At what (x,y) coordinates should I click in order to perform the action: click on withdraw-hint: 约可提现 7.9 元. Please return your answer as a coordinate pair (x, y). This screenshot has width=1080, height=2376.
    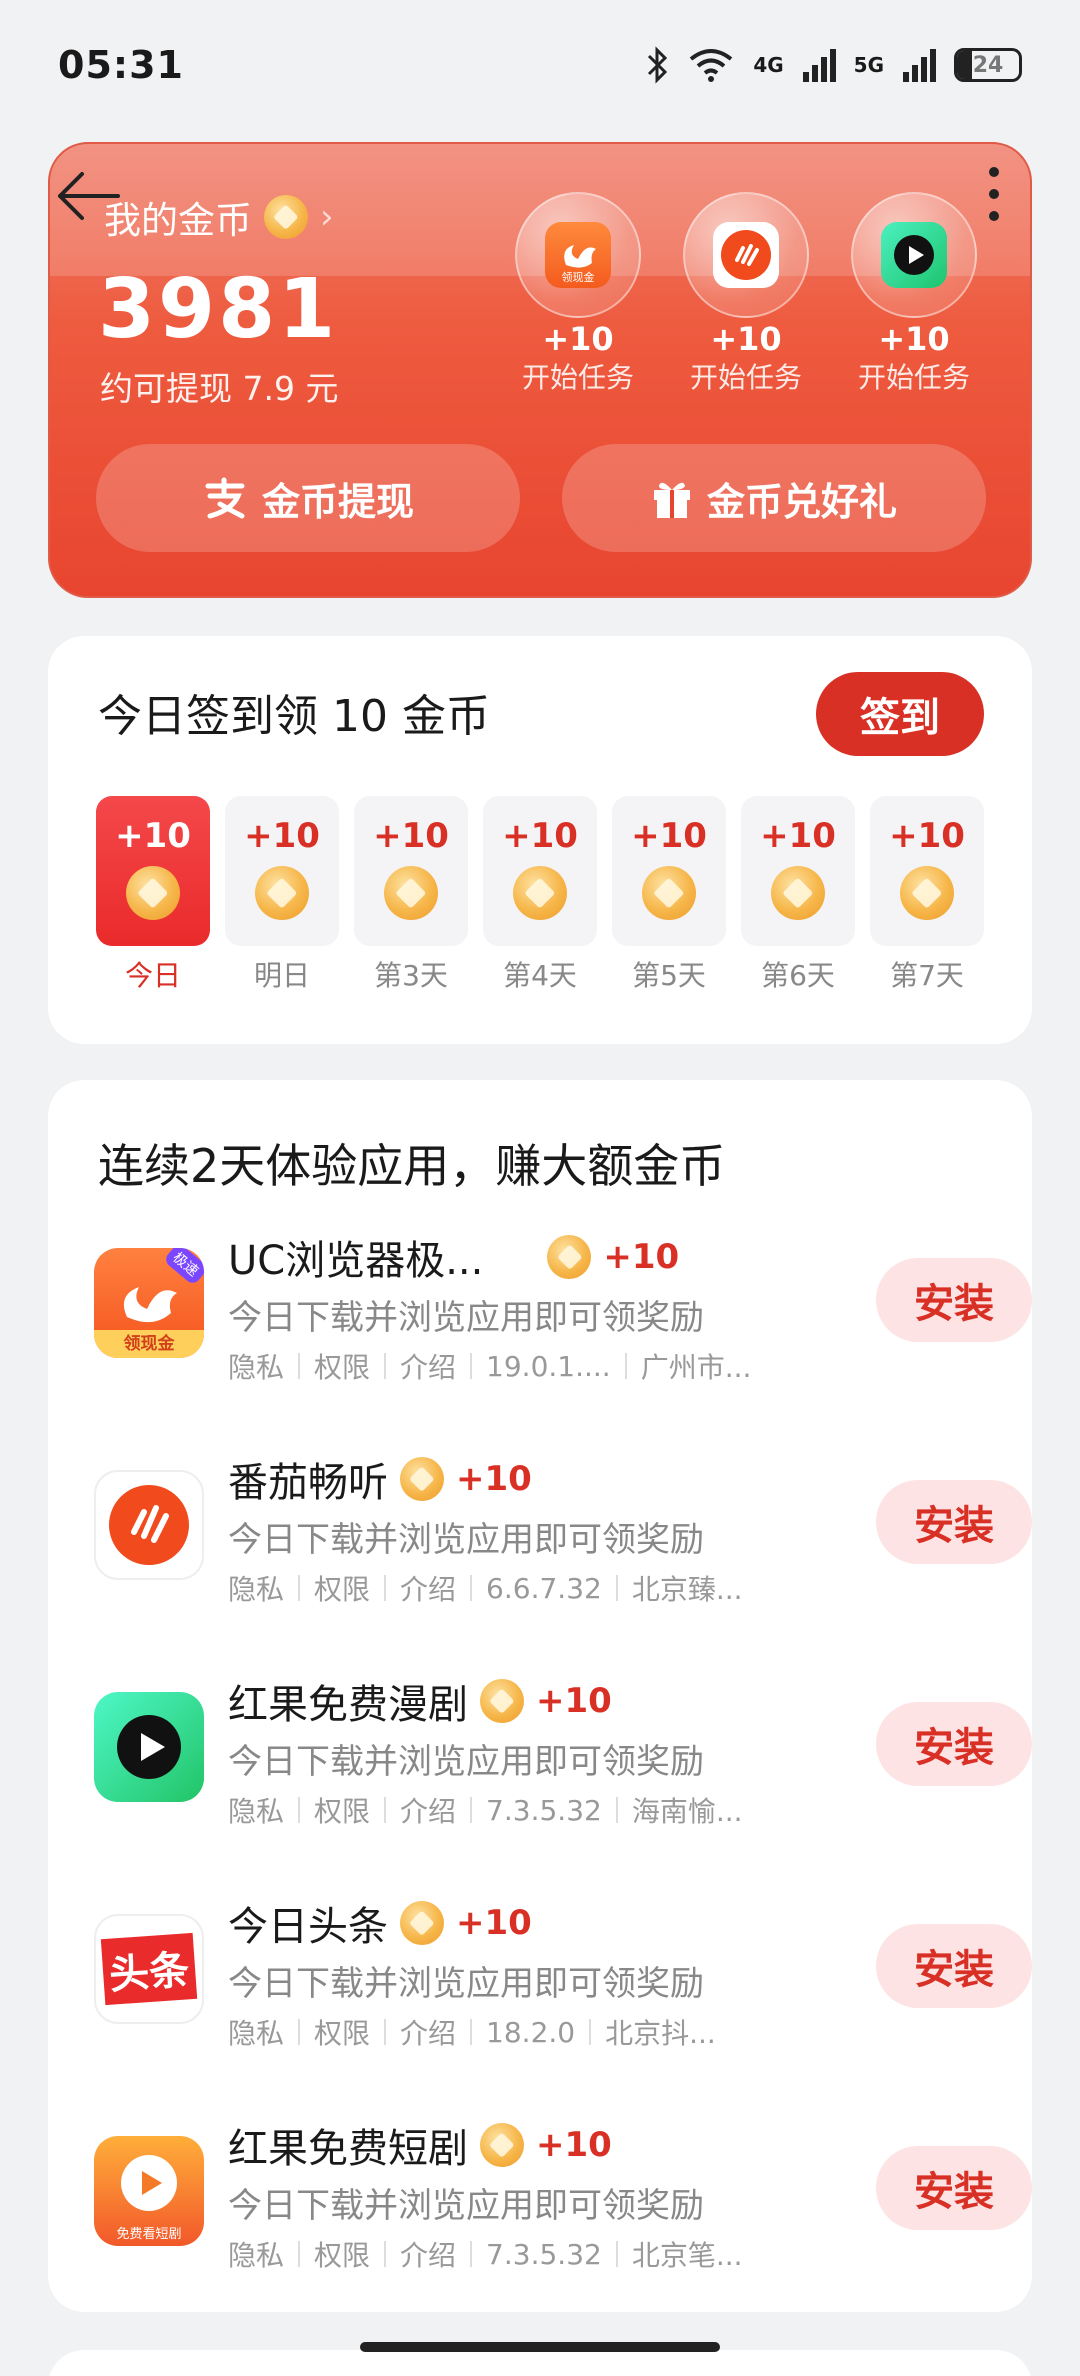
    Looking at the image, I should click on (219, 388).